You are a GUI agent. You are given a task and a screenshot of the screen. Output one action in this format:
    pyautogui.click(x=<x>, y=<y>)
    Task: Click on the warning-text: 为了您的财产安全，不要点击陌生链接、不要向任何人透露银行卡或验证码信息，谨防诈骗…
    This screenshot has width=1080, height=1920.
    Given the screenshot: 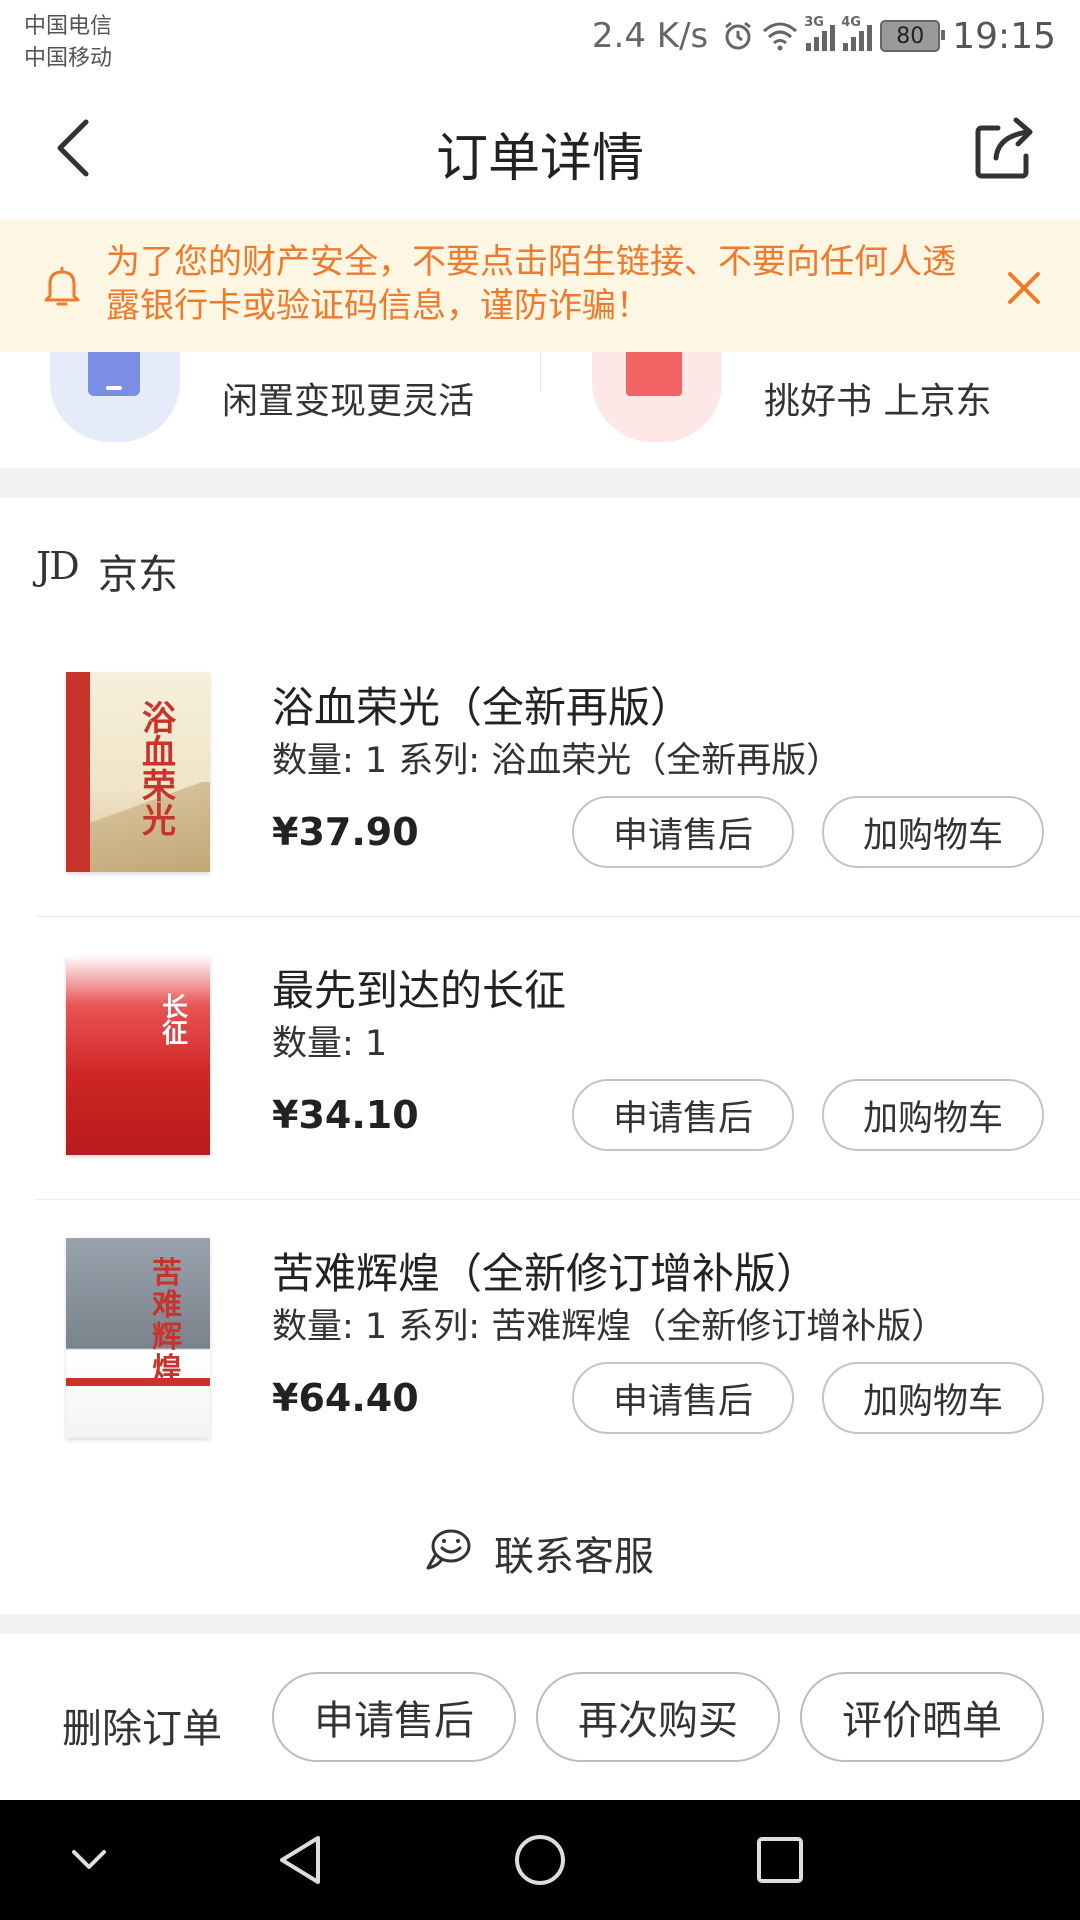 What is the action you would take?
    pyautogui.click(x=531, y=284)
    